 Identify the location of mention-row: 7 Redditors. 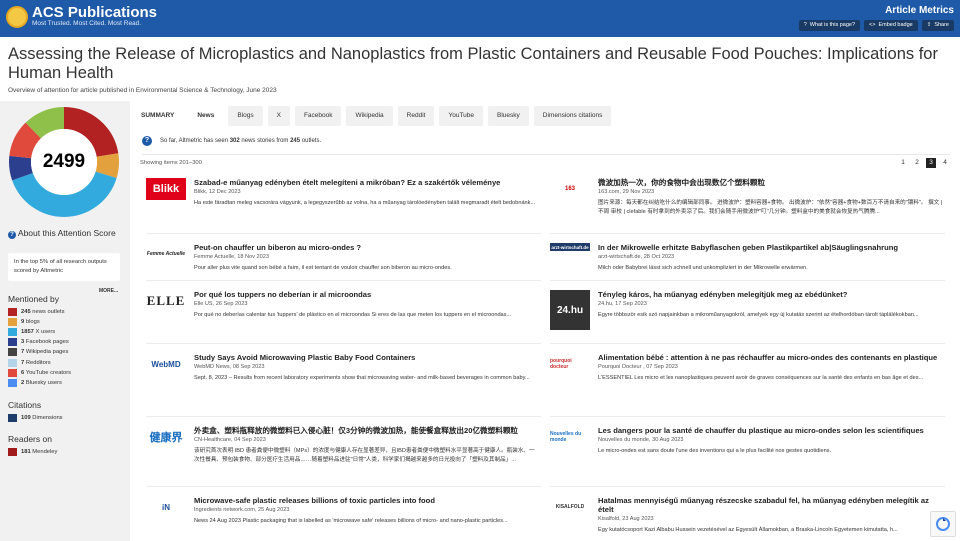
(39, 362).